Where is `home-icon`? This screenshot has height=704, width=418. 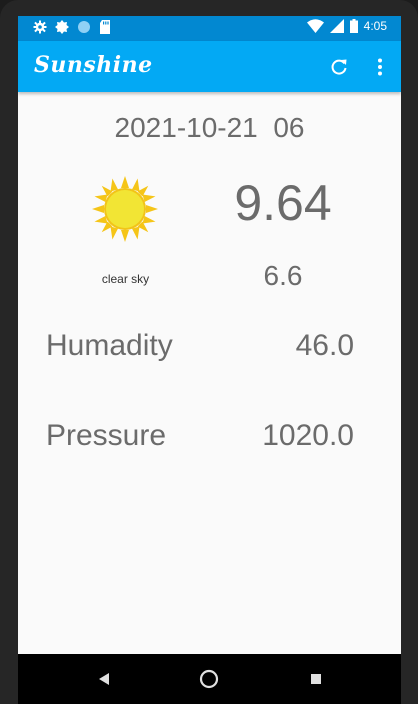
home-icon is located at coordinates (209, 679).